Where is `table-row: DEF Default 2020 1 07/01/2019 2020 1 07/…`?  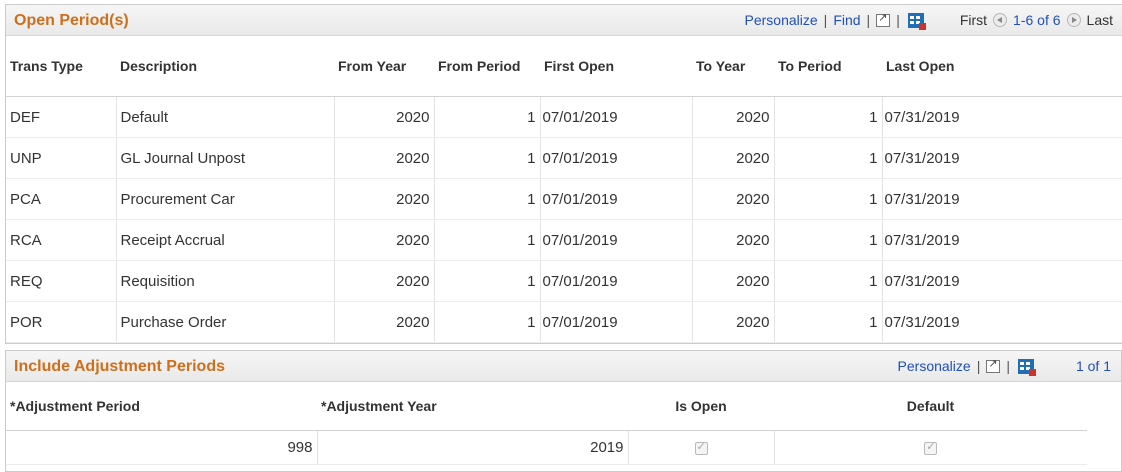
table-row: DEF Default 2020 1 07/01/2019 2020 1 07/… is located at coordinates (564, 117).